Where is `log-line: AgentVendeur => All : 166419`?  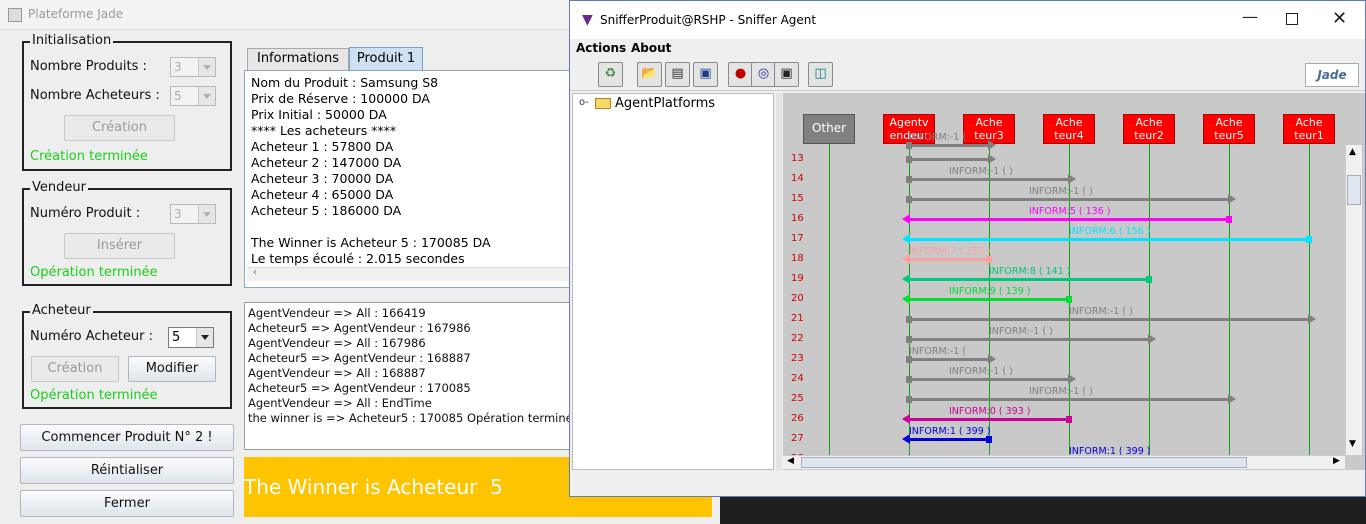 log-line: AgentVendeur => All : 166419 is located at coordinates (337, 313).